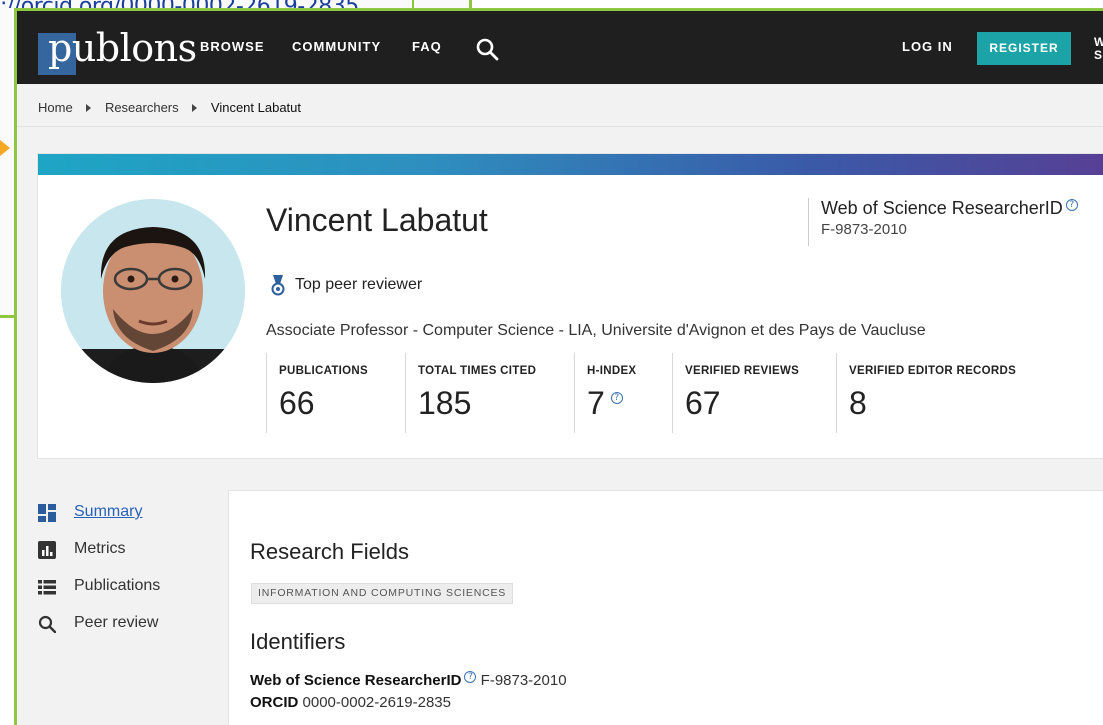 Image resolution: width=1103 pixels, height=725 pixels. I want to click on researcher-name: Vincent Labatut, so click(377, 220).